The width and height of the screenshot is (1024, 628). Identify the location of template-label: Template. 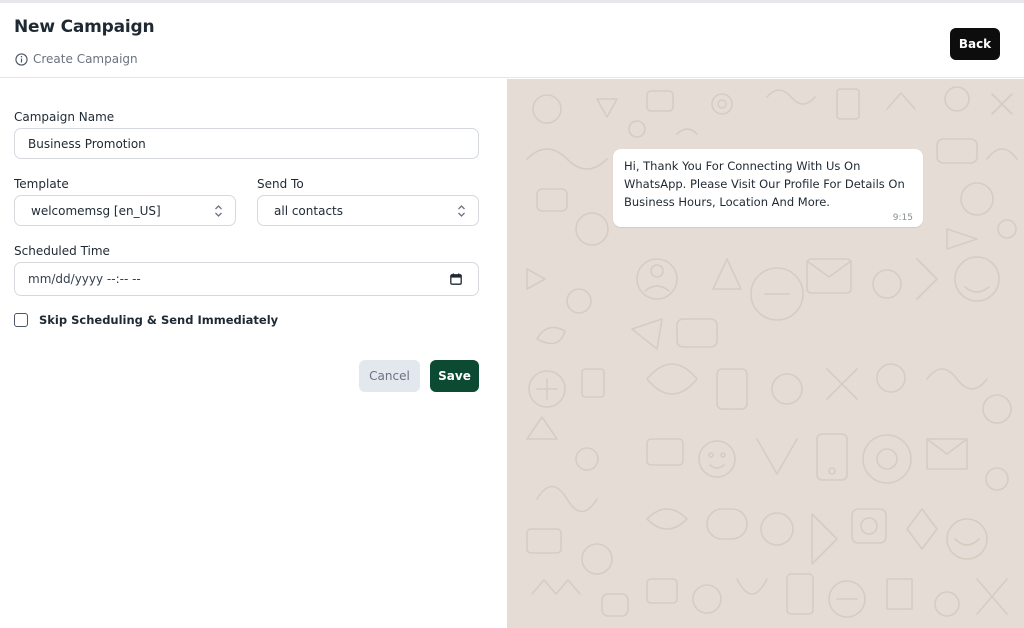
(41, 184).